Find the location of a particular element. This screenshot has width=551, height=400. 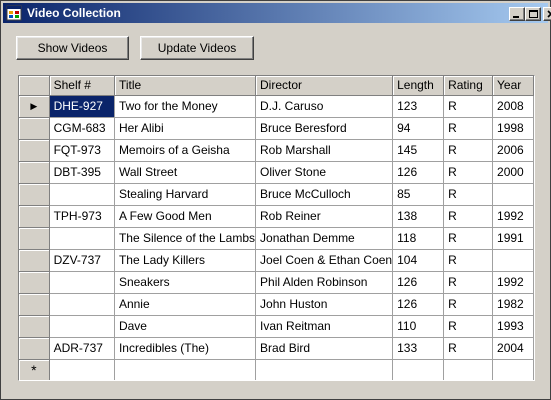

column-header-shelf: Shelf # is located at coordinates (82, 86).